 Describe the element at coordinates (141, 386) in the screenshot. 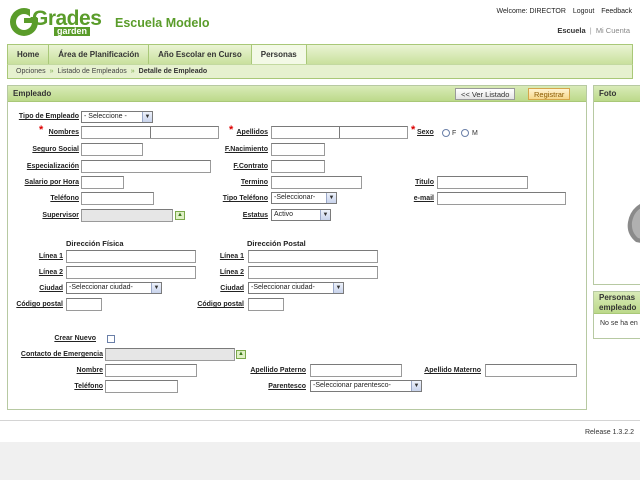

I see `contacto-telefono-input` at that location.